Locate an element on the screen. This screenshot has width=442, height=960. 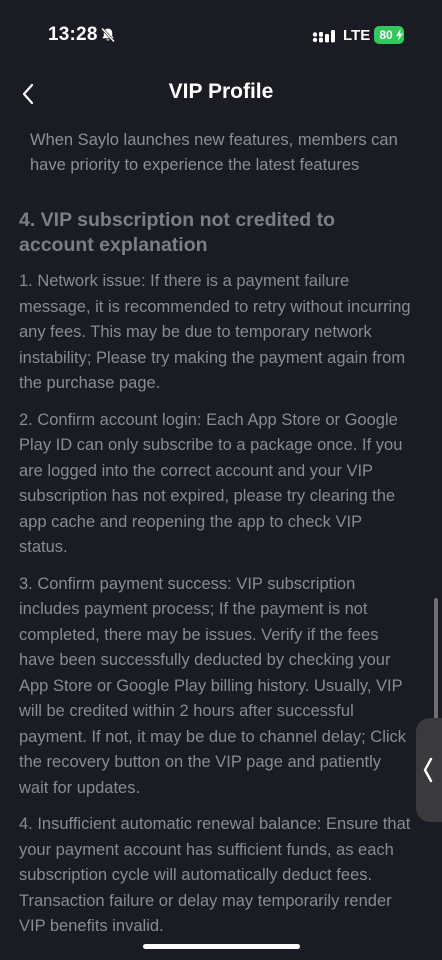
battery-indicator: 80 is located at coordinates (389, 35).